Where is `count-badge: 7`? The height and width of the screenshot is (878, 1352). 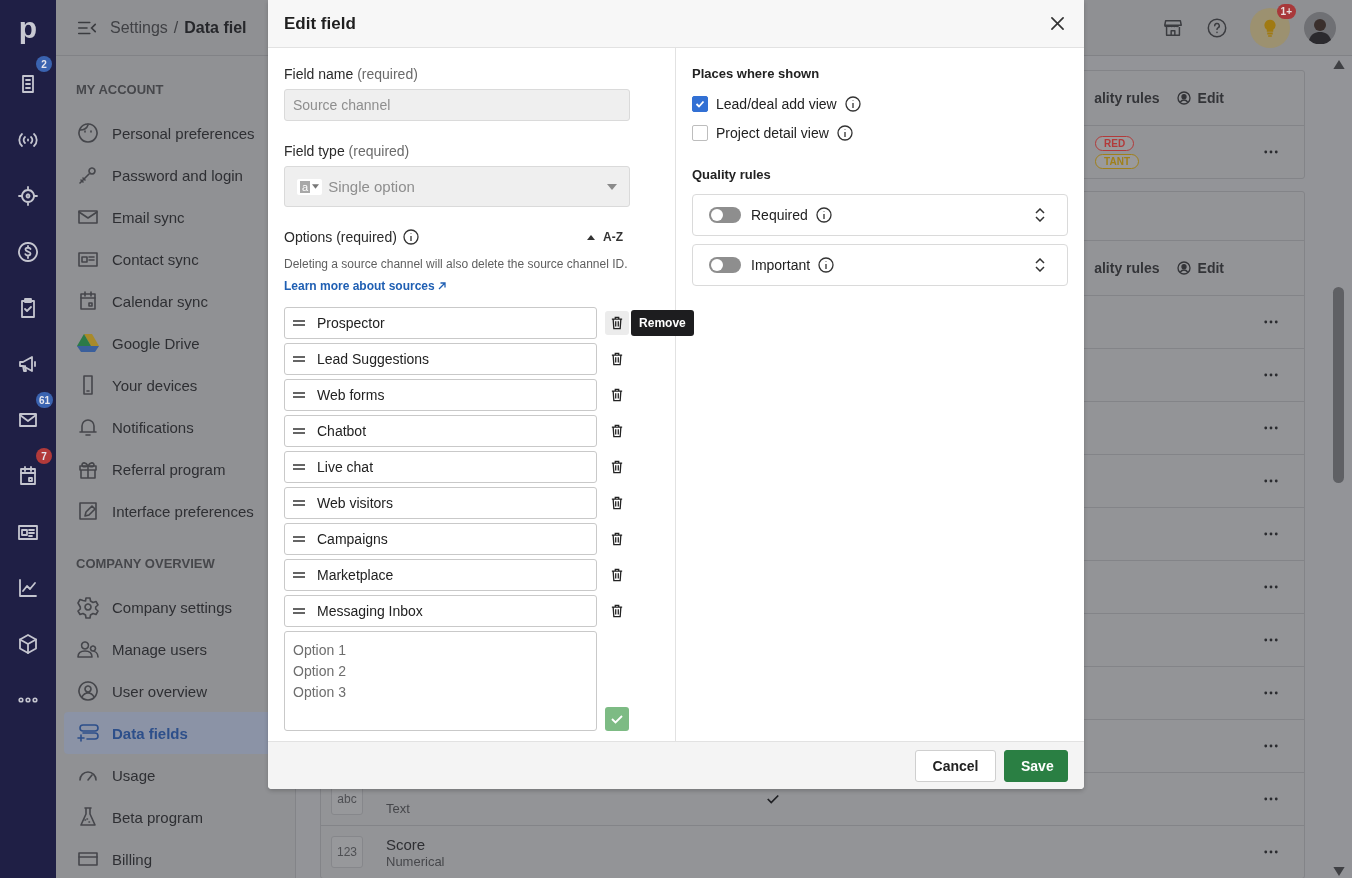
count-badge: 7 is located at coordinates (44, 456).